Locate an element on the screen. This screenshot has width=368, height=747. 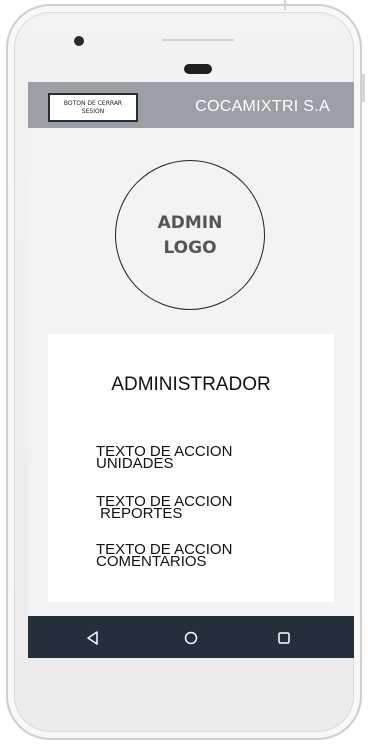
logout-button-label-line2: SESION is located at coordinates (93, 111).